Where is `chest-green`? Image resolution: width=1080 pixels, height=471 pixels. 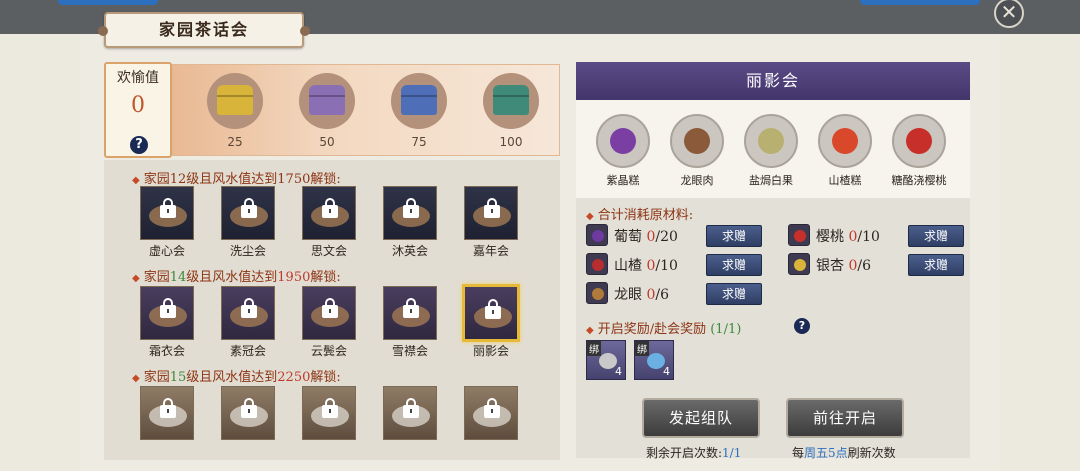
chest-green is located at coordinates (511, 100).